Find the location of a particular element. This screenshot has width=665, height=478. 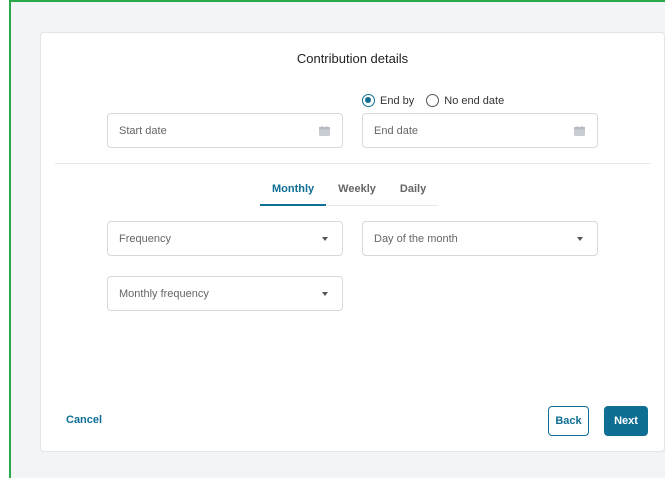

radio-unchecked-icon is located at coordinates (433, 100).